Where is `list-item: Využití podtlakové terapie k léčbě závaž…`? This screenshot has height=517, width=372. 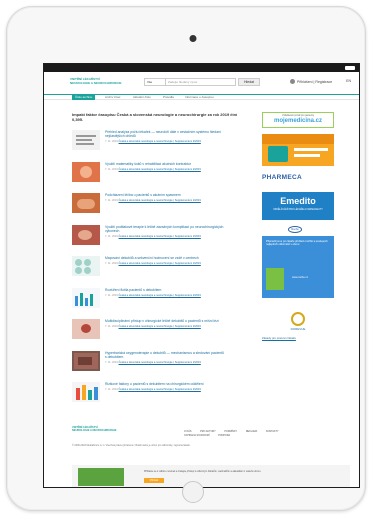 list-item: Využití podtlakové terapie k léčbě závaž… is located at coordinates (157, 240).